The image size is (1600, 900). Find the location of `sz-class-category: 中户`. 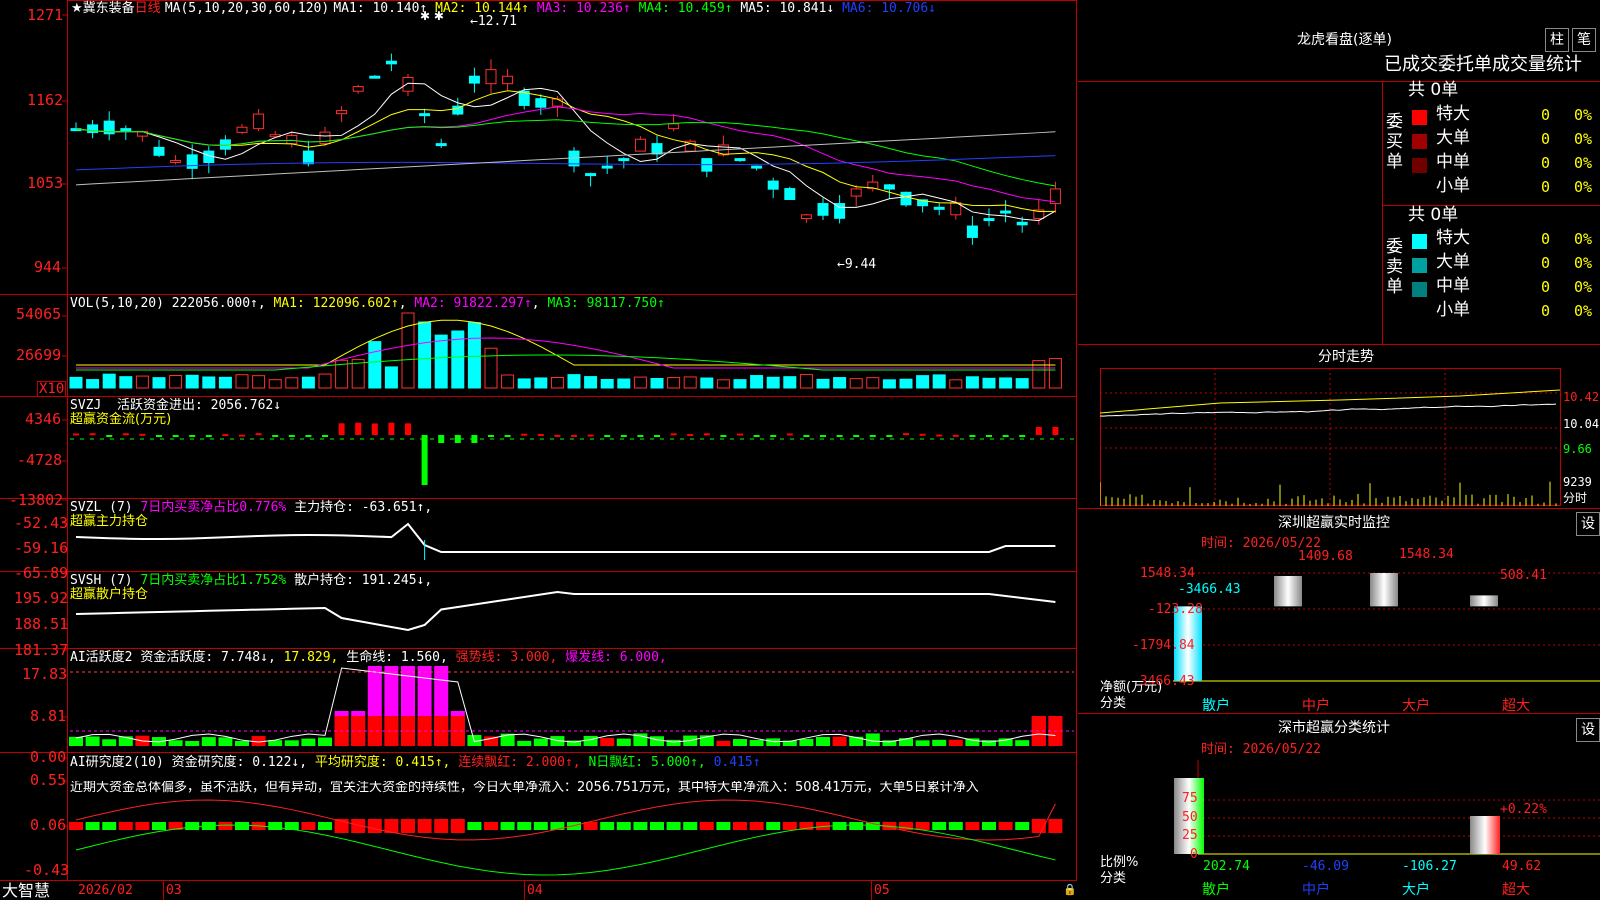

sz-class-category: 中户 is located at coordinates (1316, 890).